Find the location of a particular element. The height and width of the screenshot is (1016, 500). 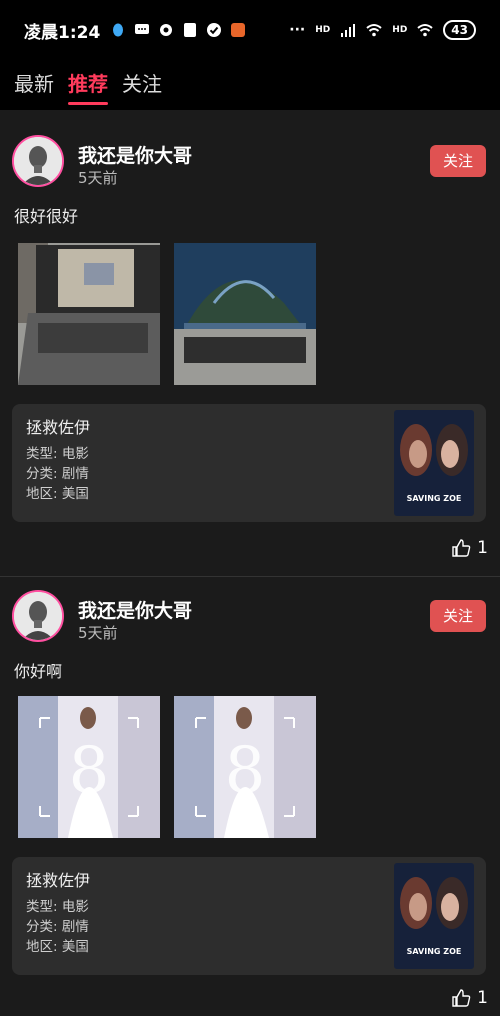

qq-icon is located at coordinates (118, 30).